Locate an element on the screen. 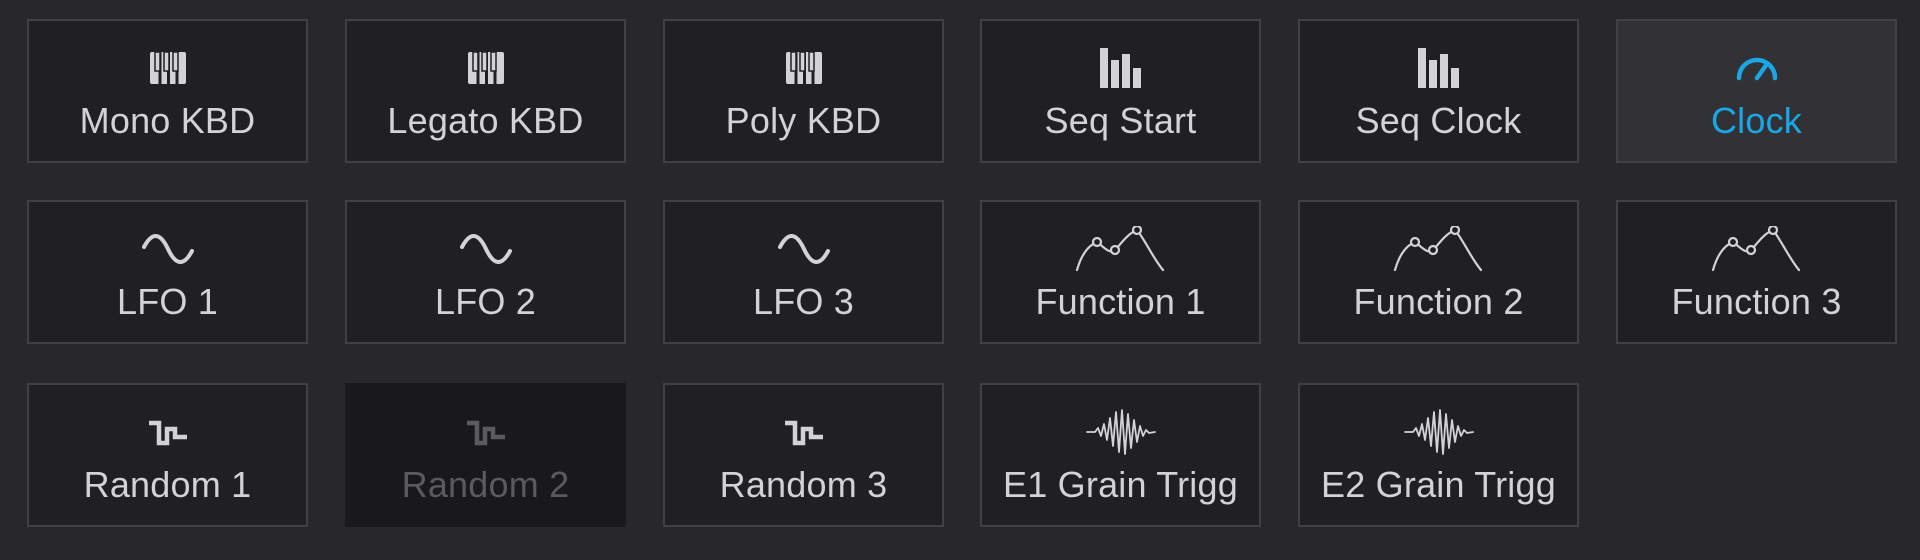 Image resolution: width=1920 pixels, height=560 pixels. source-lfo-1: LFO 1 is located at coordinates (167, 272).